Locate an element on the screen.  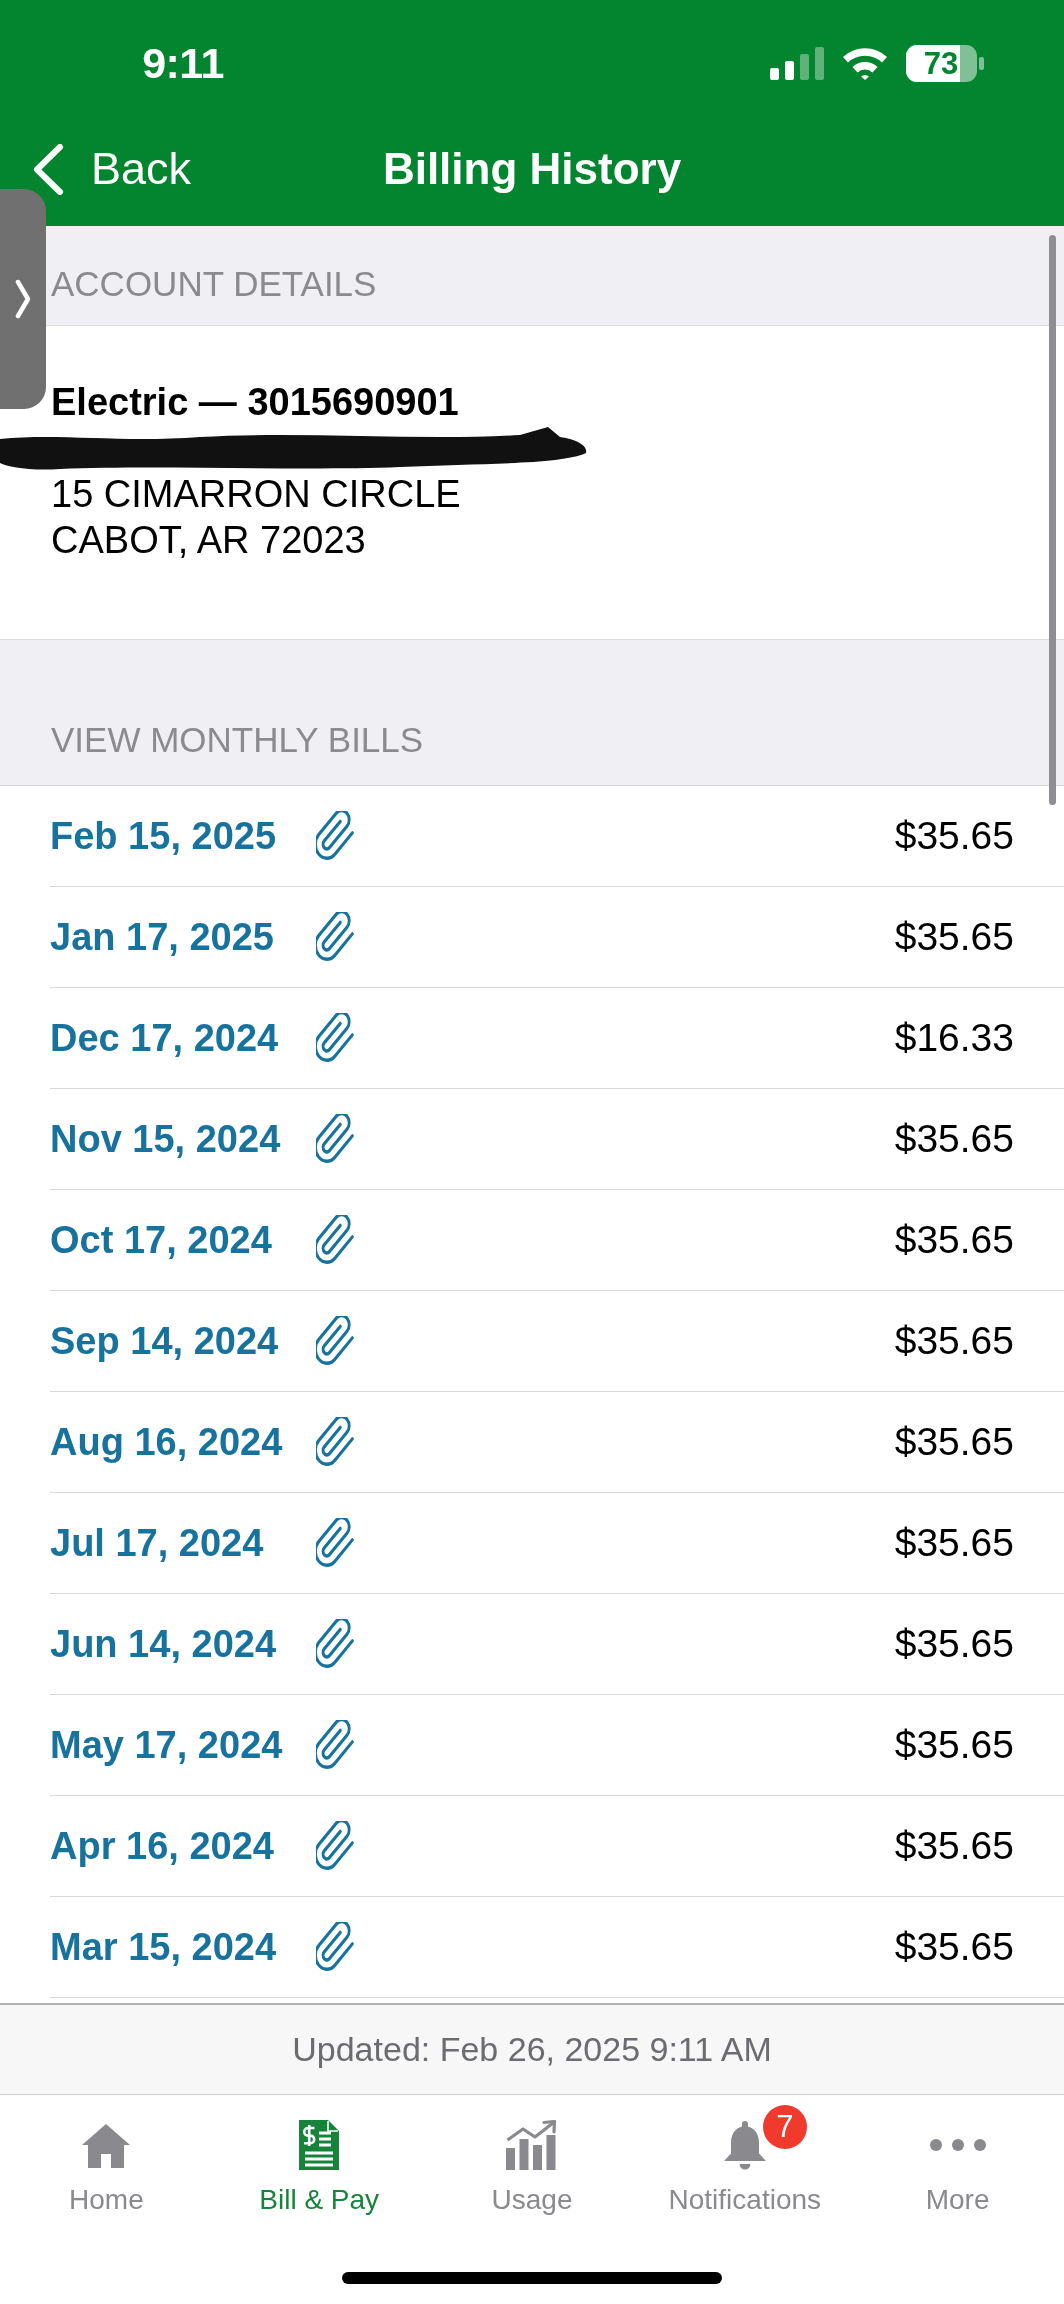
updated-timestamp: Updated: Feb 26, 2025 9:11 AM is located at coordinates (532, 2049).